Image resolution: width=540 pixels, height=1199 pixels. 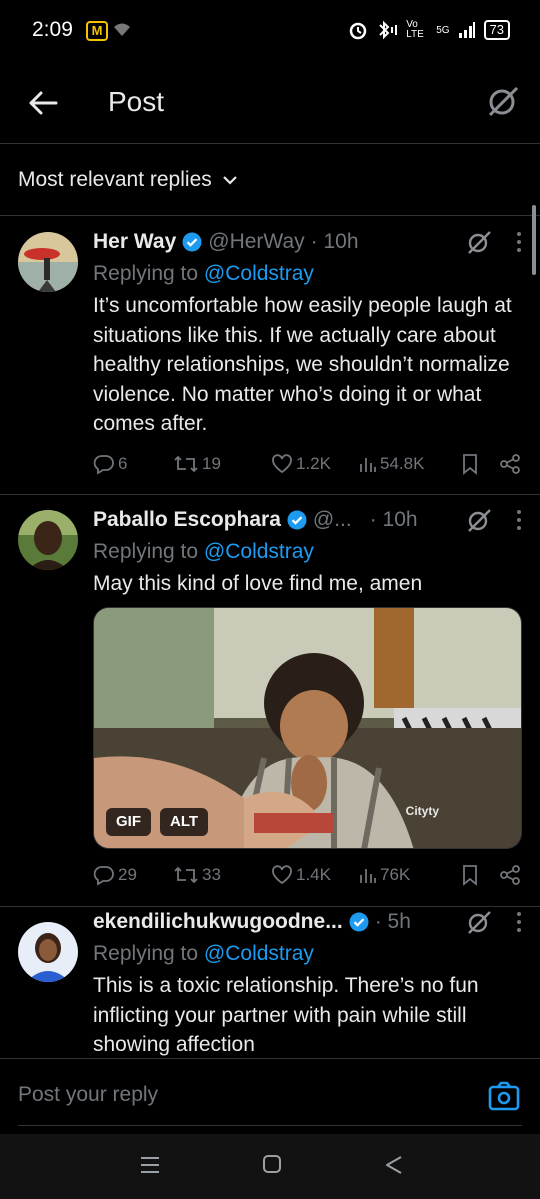 I want to click on tweet-actions: 29 33 1.4K 76K, so click(x=307, y=875).